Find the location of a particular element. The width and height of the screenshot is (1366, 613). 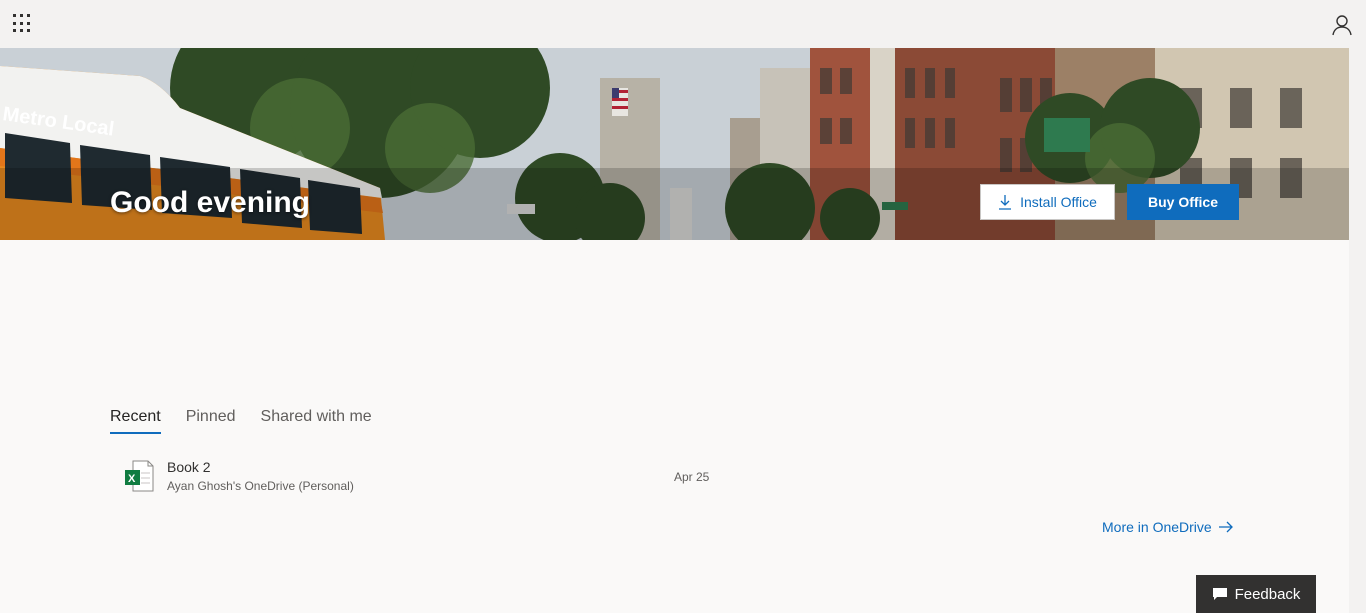

profile-icon is located at coordinates (1342, 25).